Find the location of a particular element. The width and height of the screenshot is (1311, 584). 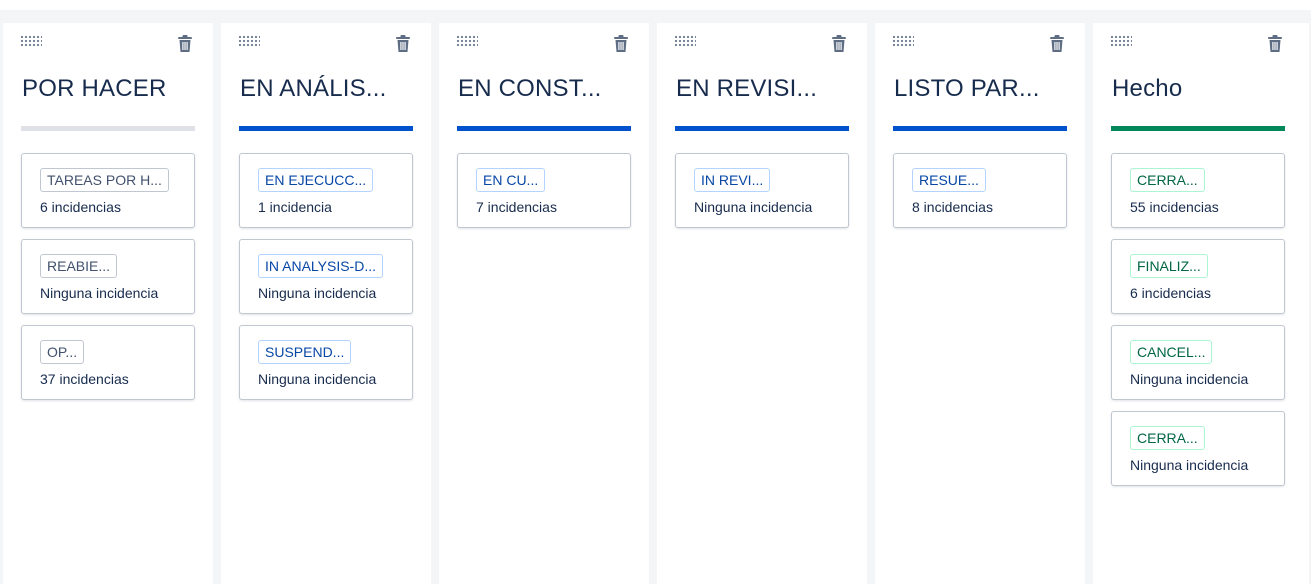

status-card: FINALIZ... 6 incidencias is located at coordinates (1198, 276).